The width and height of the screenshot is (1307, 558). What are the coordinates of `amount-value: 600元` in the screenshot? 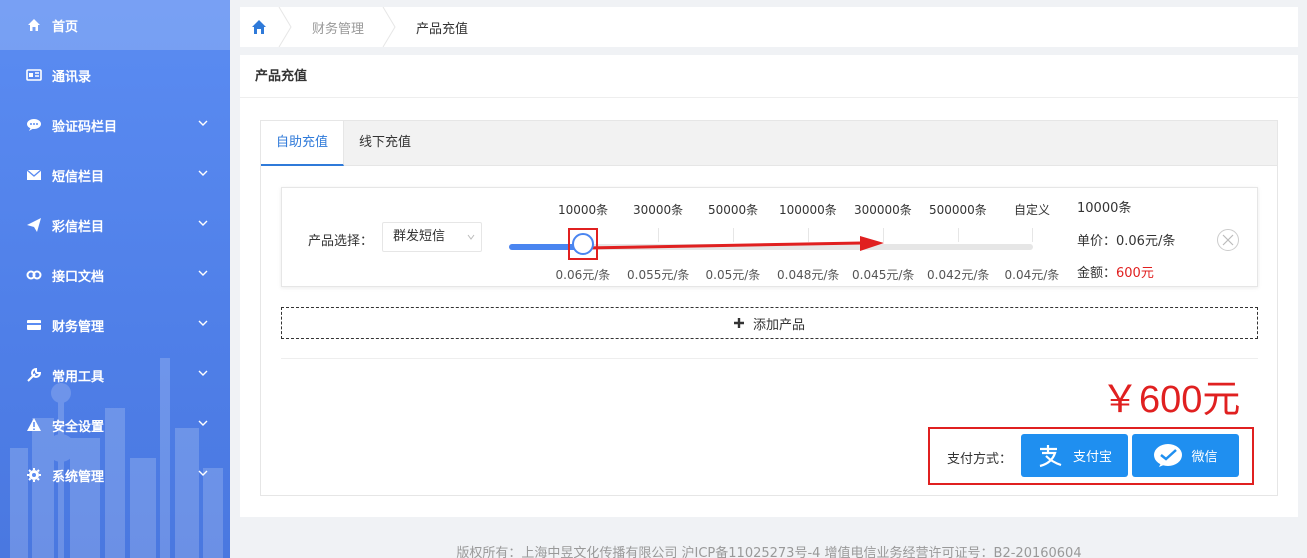 It's located at (1135, 273).